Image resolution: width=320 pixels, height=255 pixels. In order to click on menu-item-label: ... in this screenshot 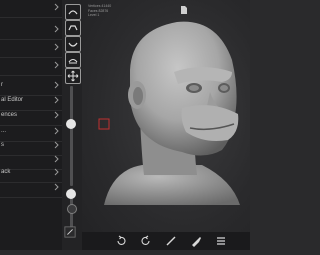, I will do `click(4, 131)`.